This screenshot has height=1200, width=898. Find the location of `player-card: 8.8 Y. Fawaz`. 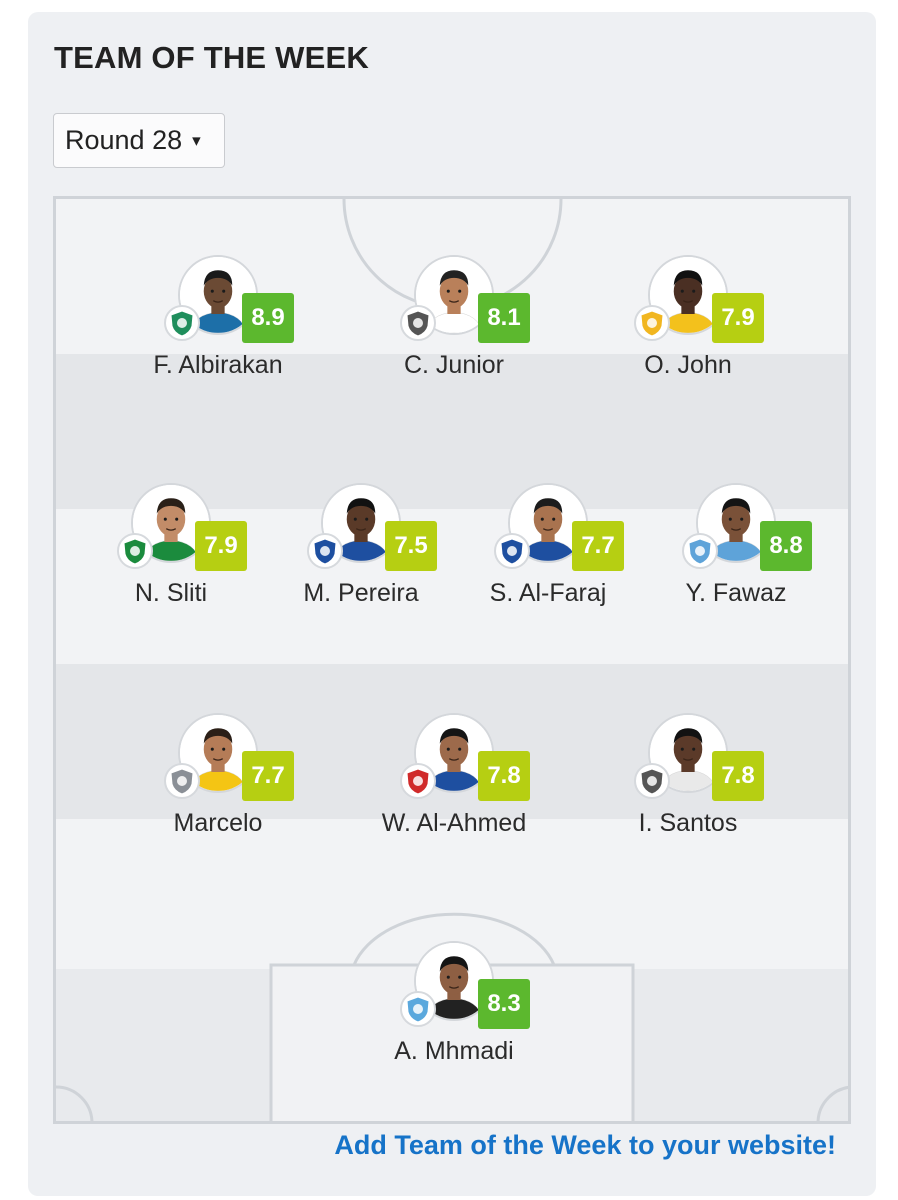

player-card: 8.8 Y. Fawaz is located at coordinates (736, 548).